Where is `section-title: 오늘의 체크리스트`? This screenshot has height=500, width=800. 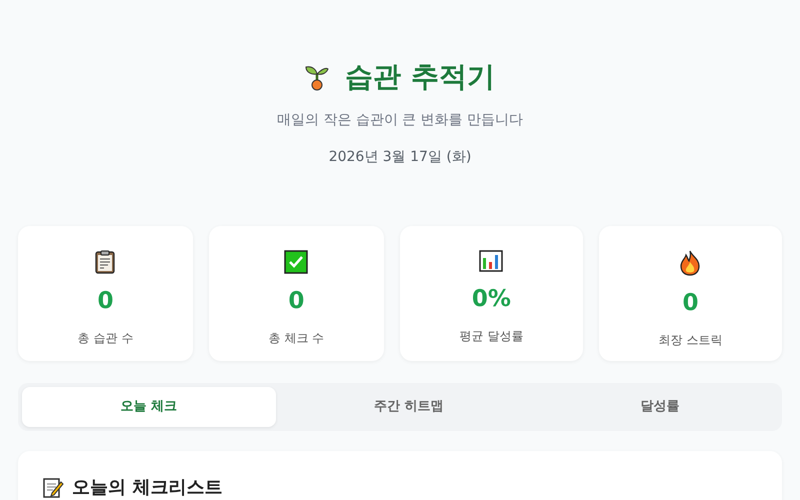
section-title: 오늘의 체크리스트 is located at coordinates (147, 488).